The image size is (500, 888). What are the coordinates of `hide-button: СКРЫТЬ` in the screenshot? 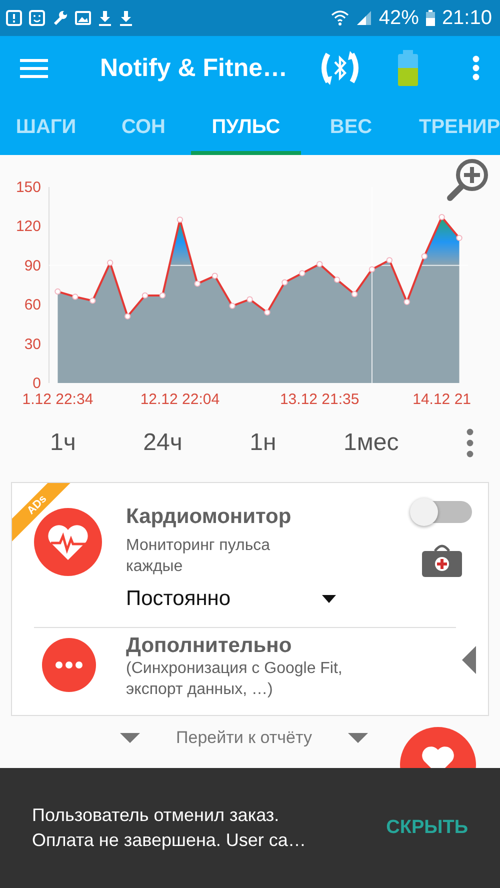 It's located at (427, 828).